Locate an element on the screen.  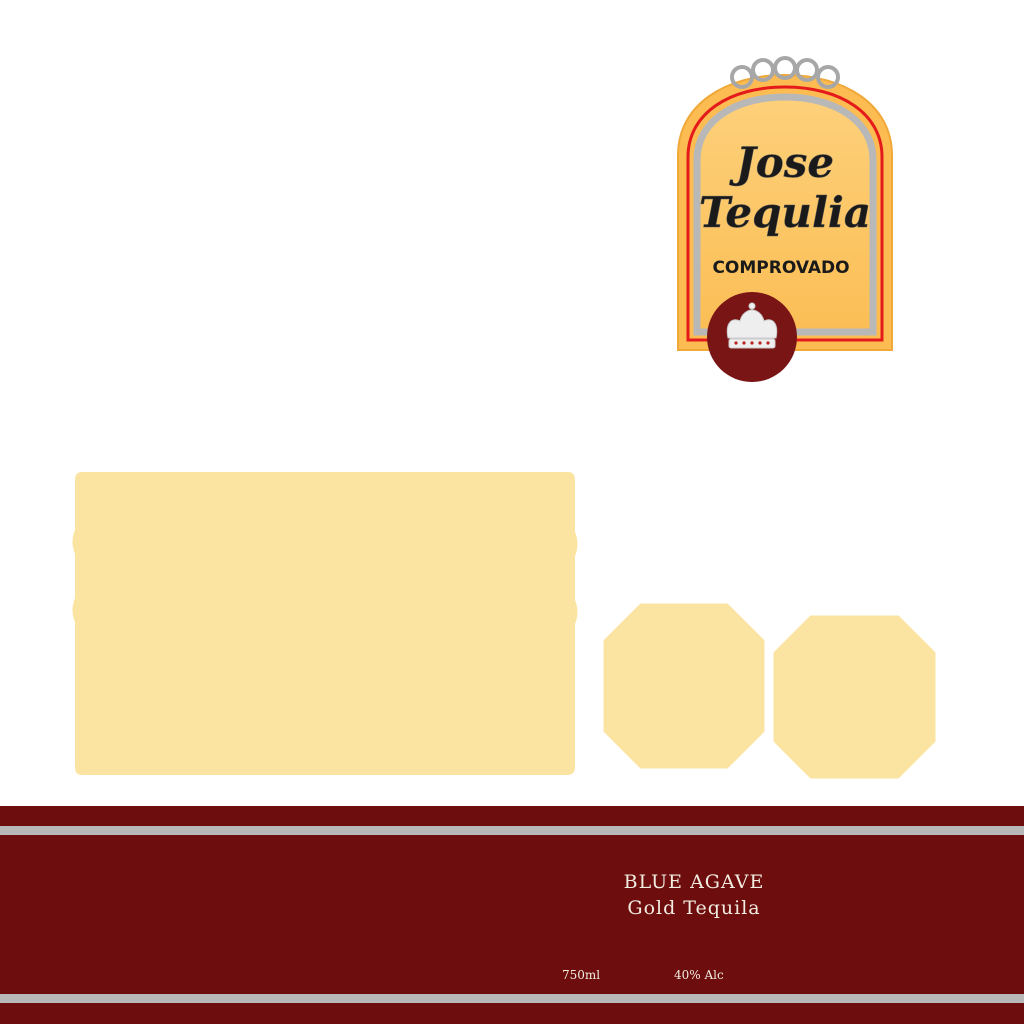
logo-line2: Tequlia is located at coordinates (785, 212).